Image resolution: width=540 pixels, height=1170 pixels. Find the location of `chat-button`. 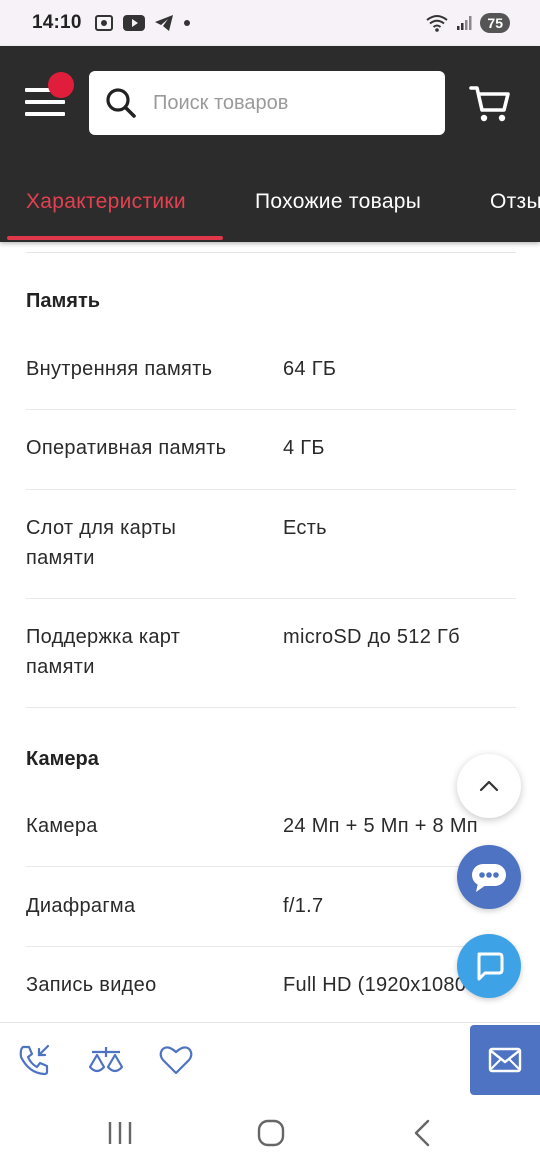

chat-button is located at coordinates (489, 966).